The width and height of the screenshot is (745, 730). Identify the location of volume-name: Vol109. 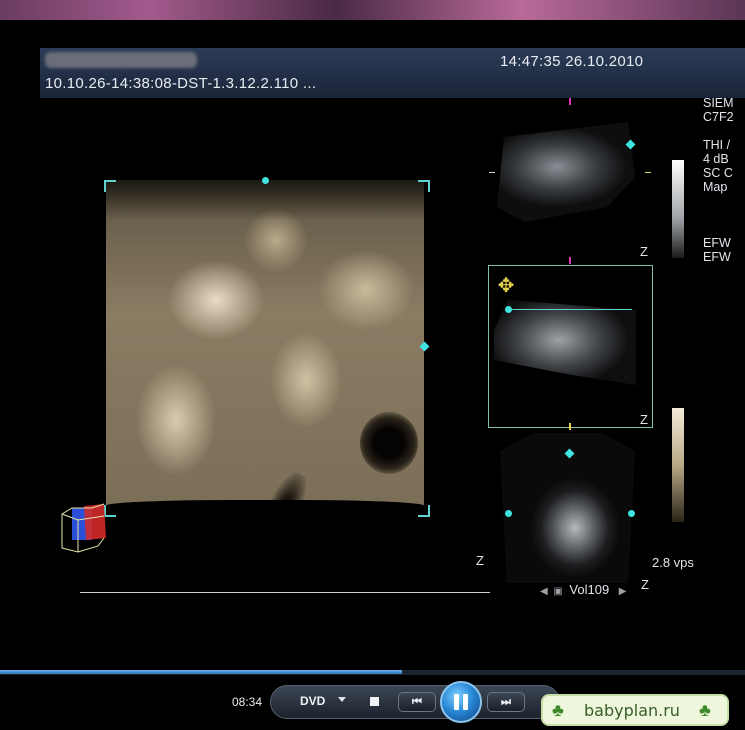
(589, 589).